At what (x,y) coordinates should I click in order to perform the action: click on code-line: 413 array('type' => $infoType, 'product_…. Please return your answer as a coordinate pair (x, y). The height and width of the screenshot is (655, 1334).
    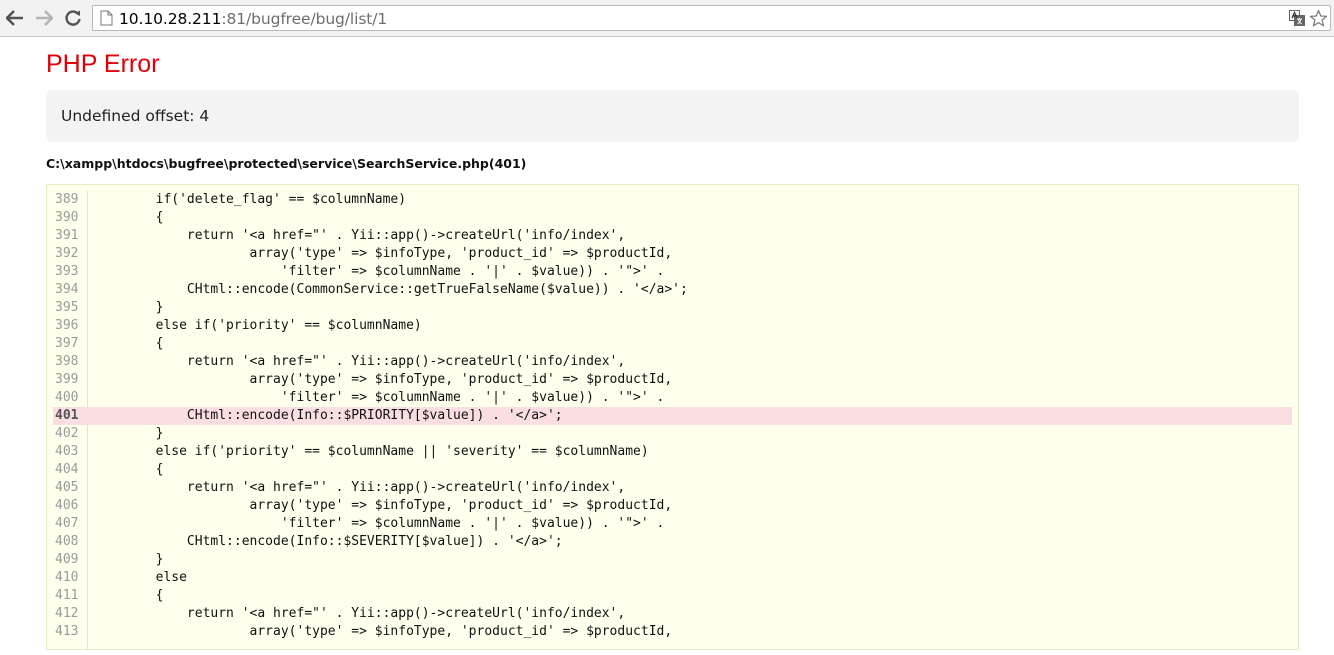
    Looking at the image, I should click on (672, 632).